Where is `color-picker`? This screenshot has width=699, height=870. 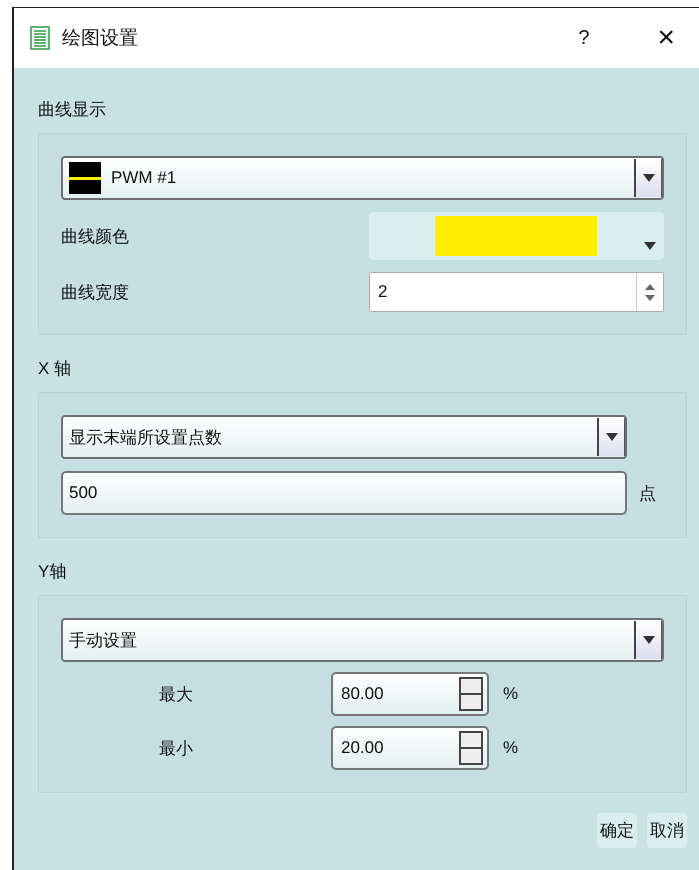 color-picker is located at coordinates (516, 236).